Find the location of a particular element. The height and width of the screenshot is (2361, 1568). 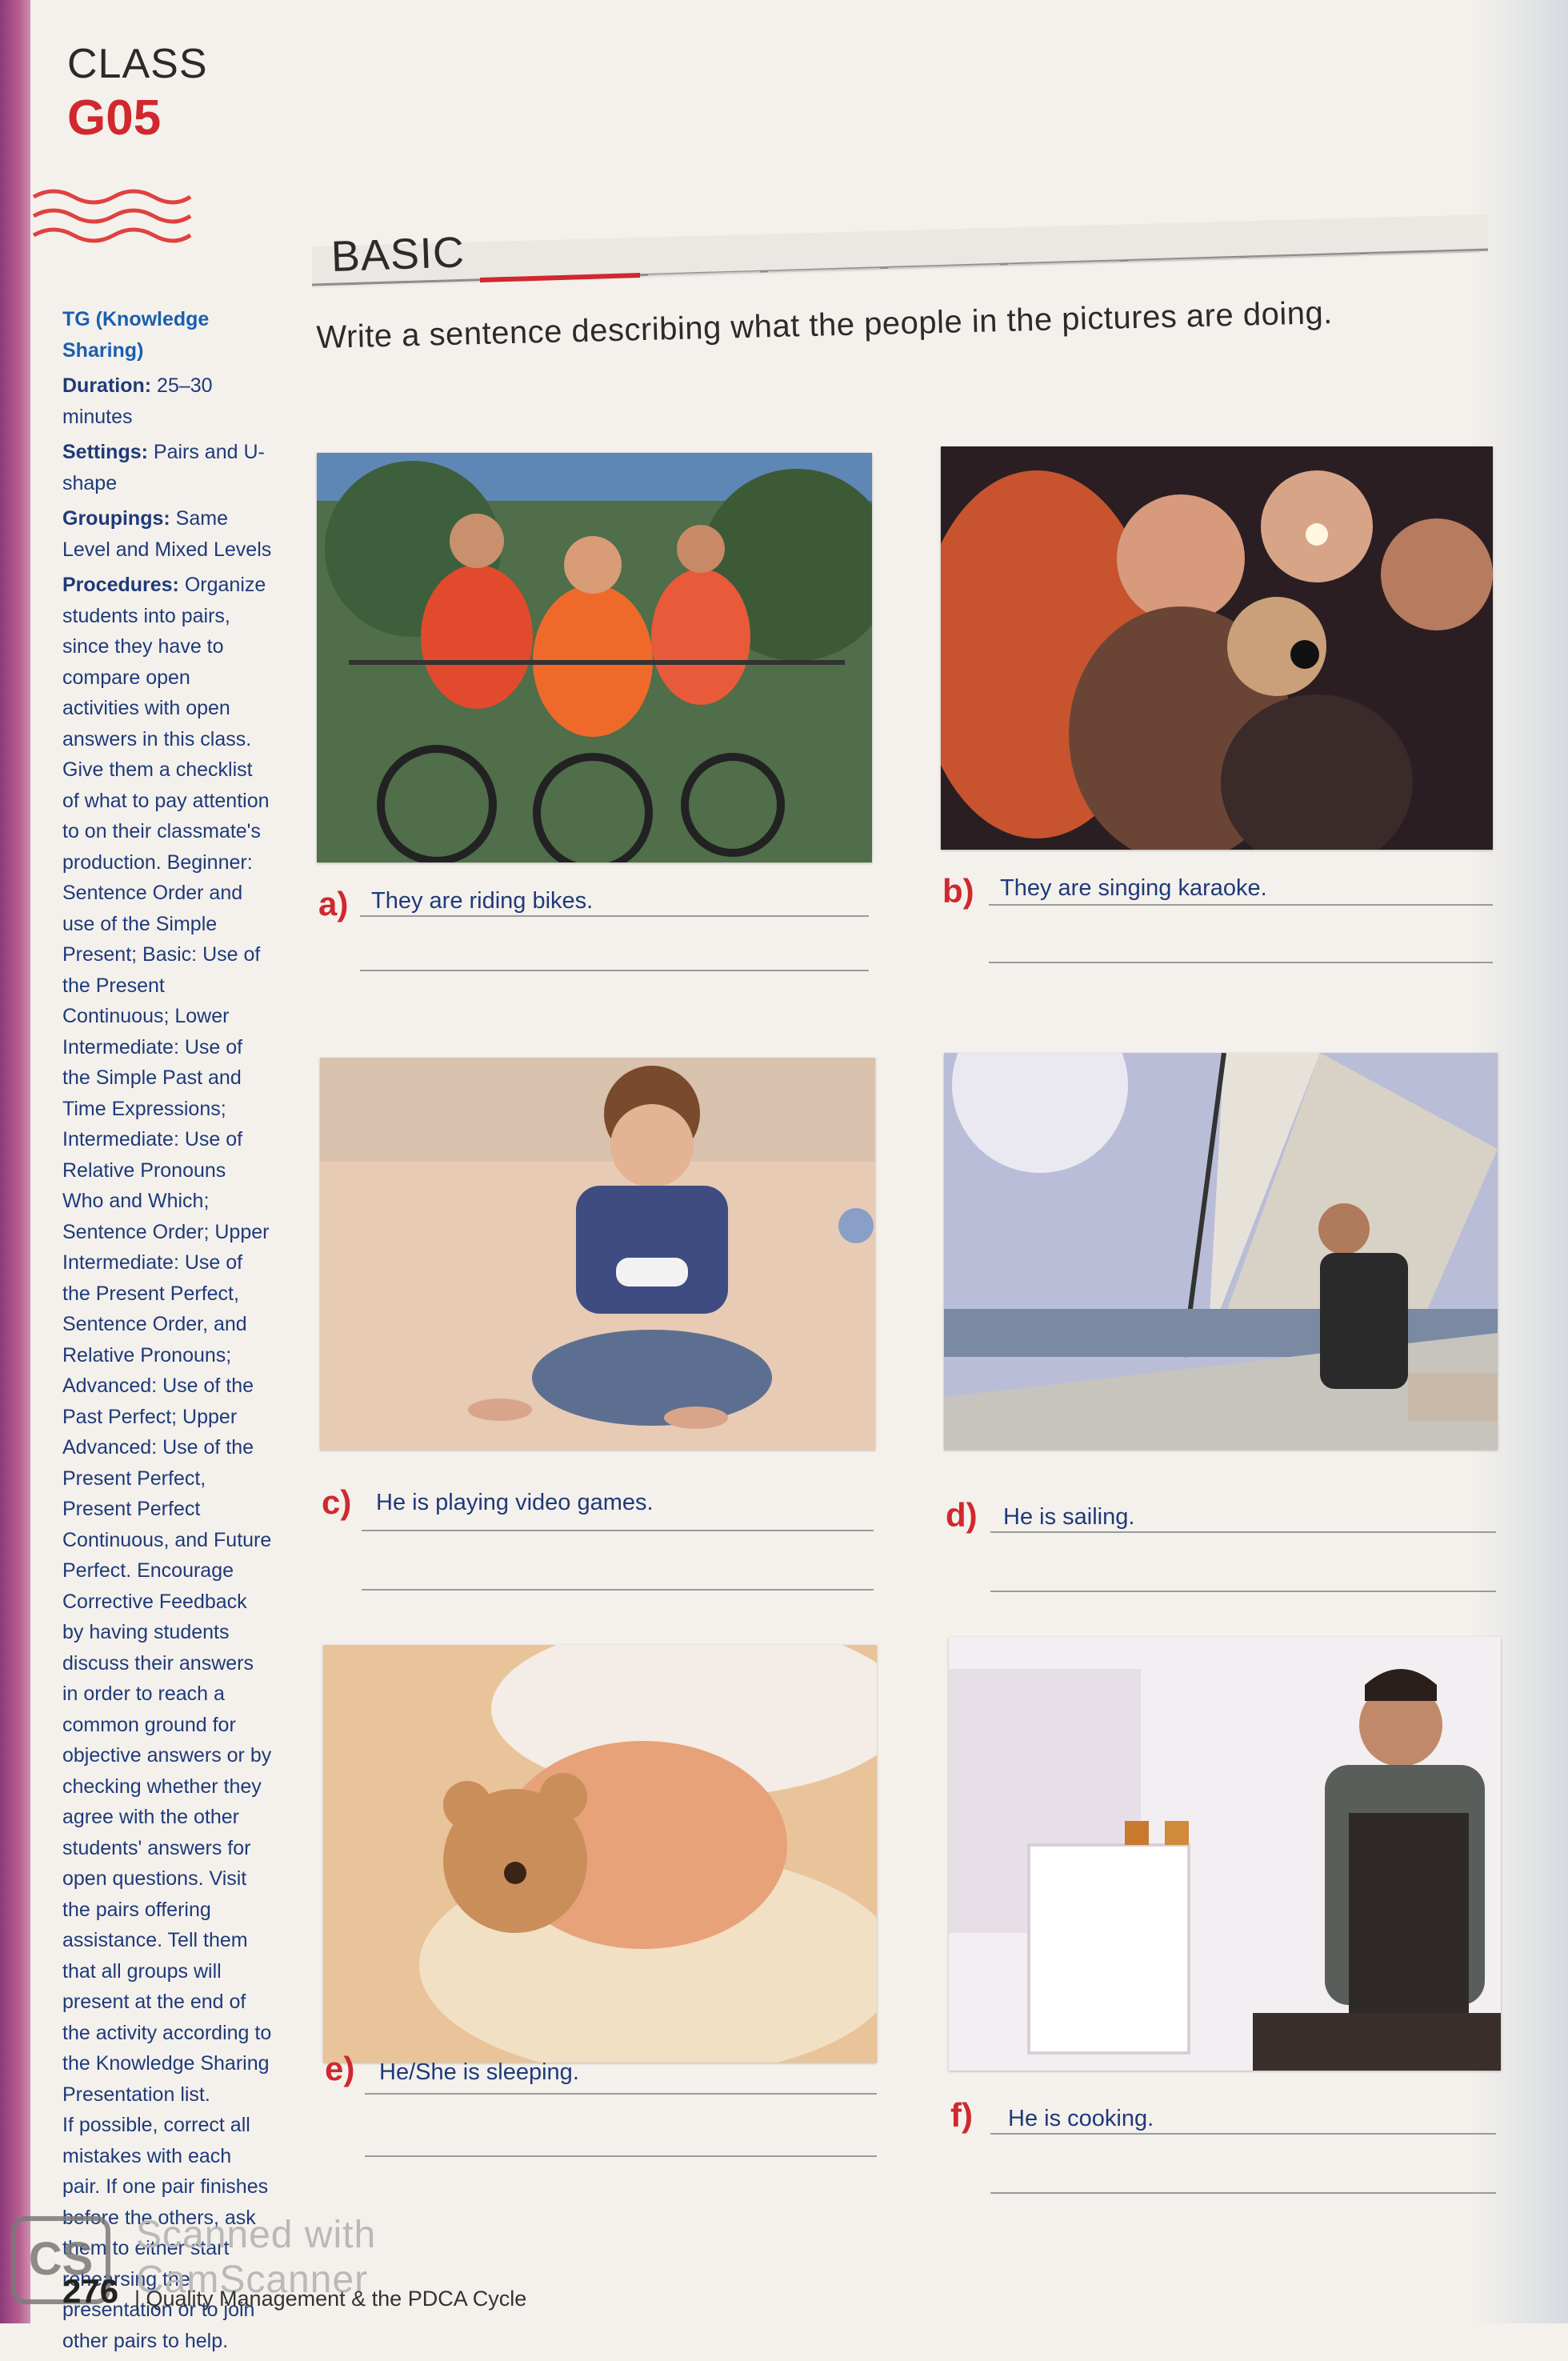

answer-f: He is cooking. is located at coordinates (1081, 2118).